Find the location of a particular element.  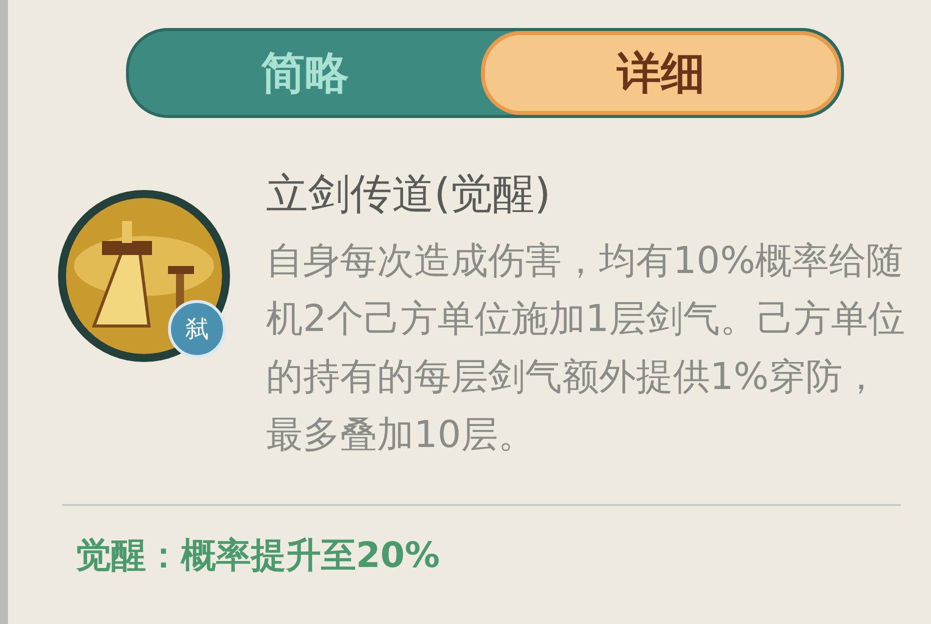

tab: 详细 is located at coordinates (661, 73).